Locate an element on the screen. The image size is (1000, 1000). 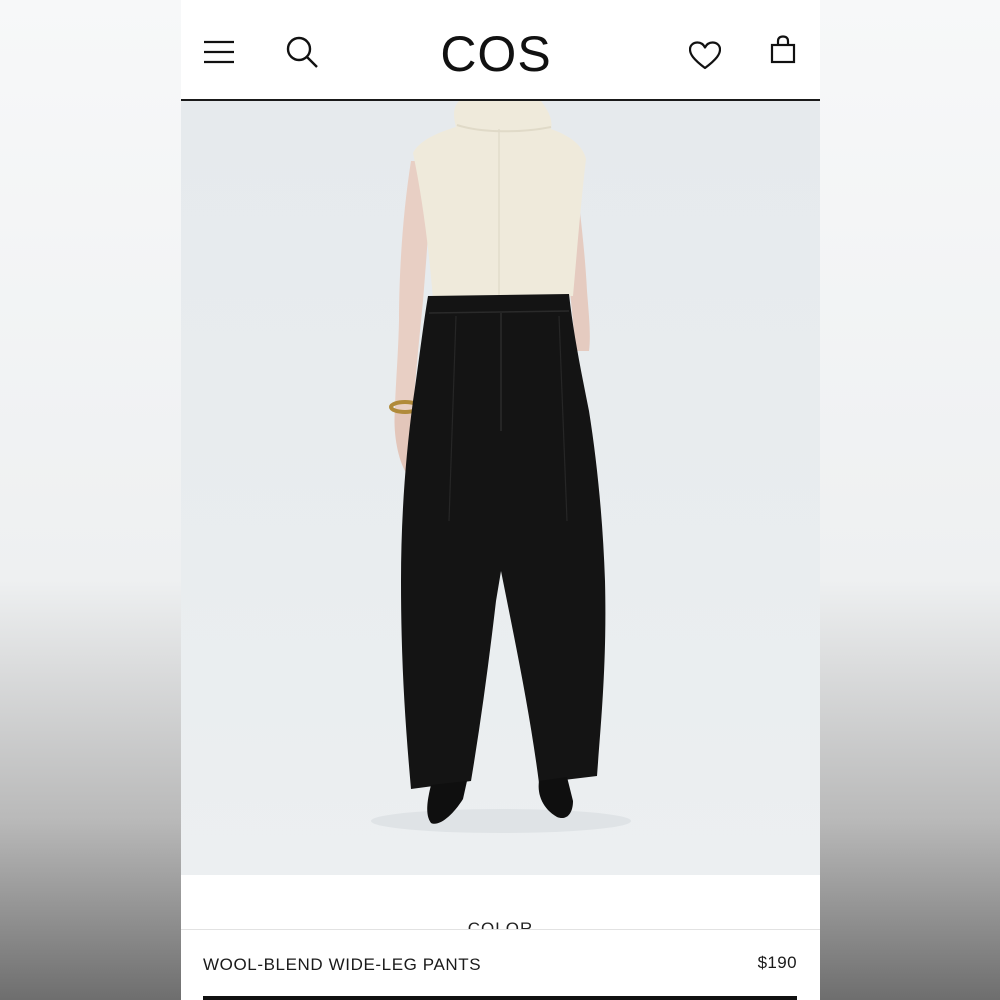
menu-button is located at coordinates (219, 52).